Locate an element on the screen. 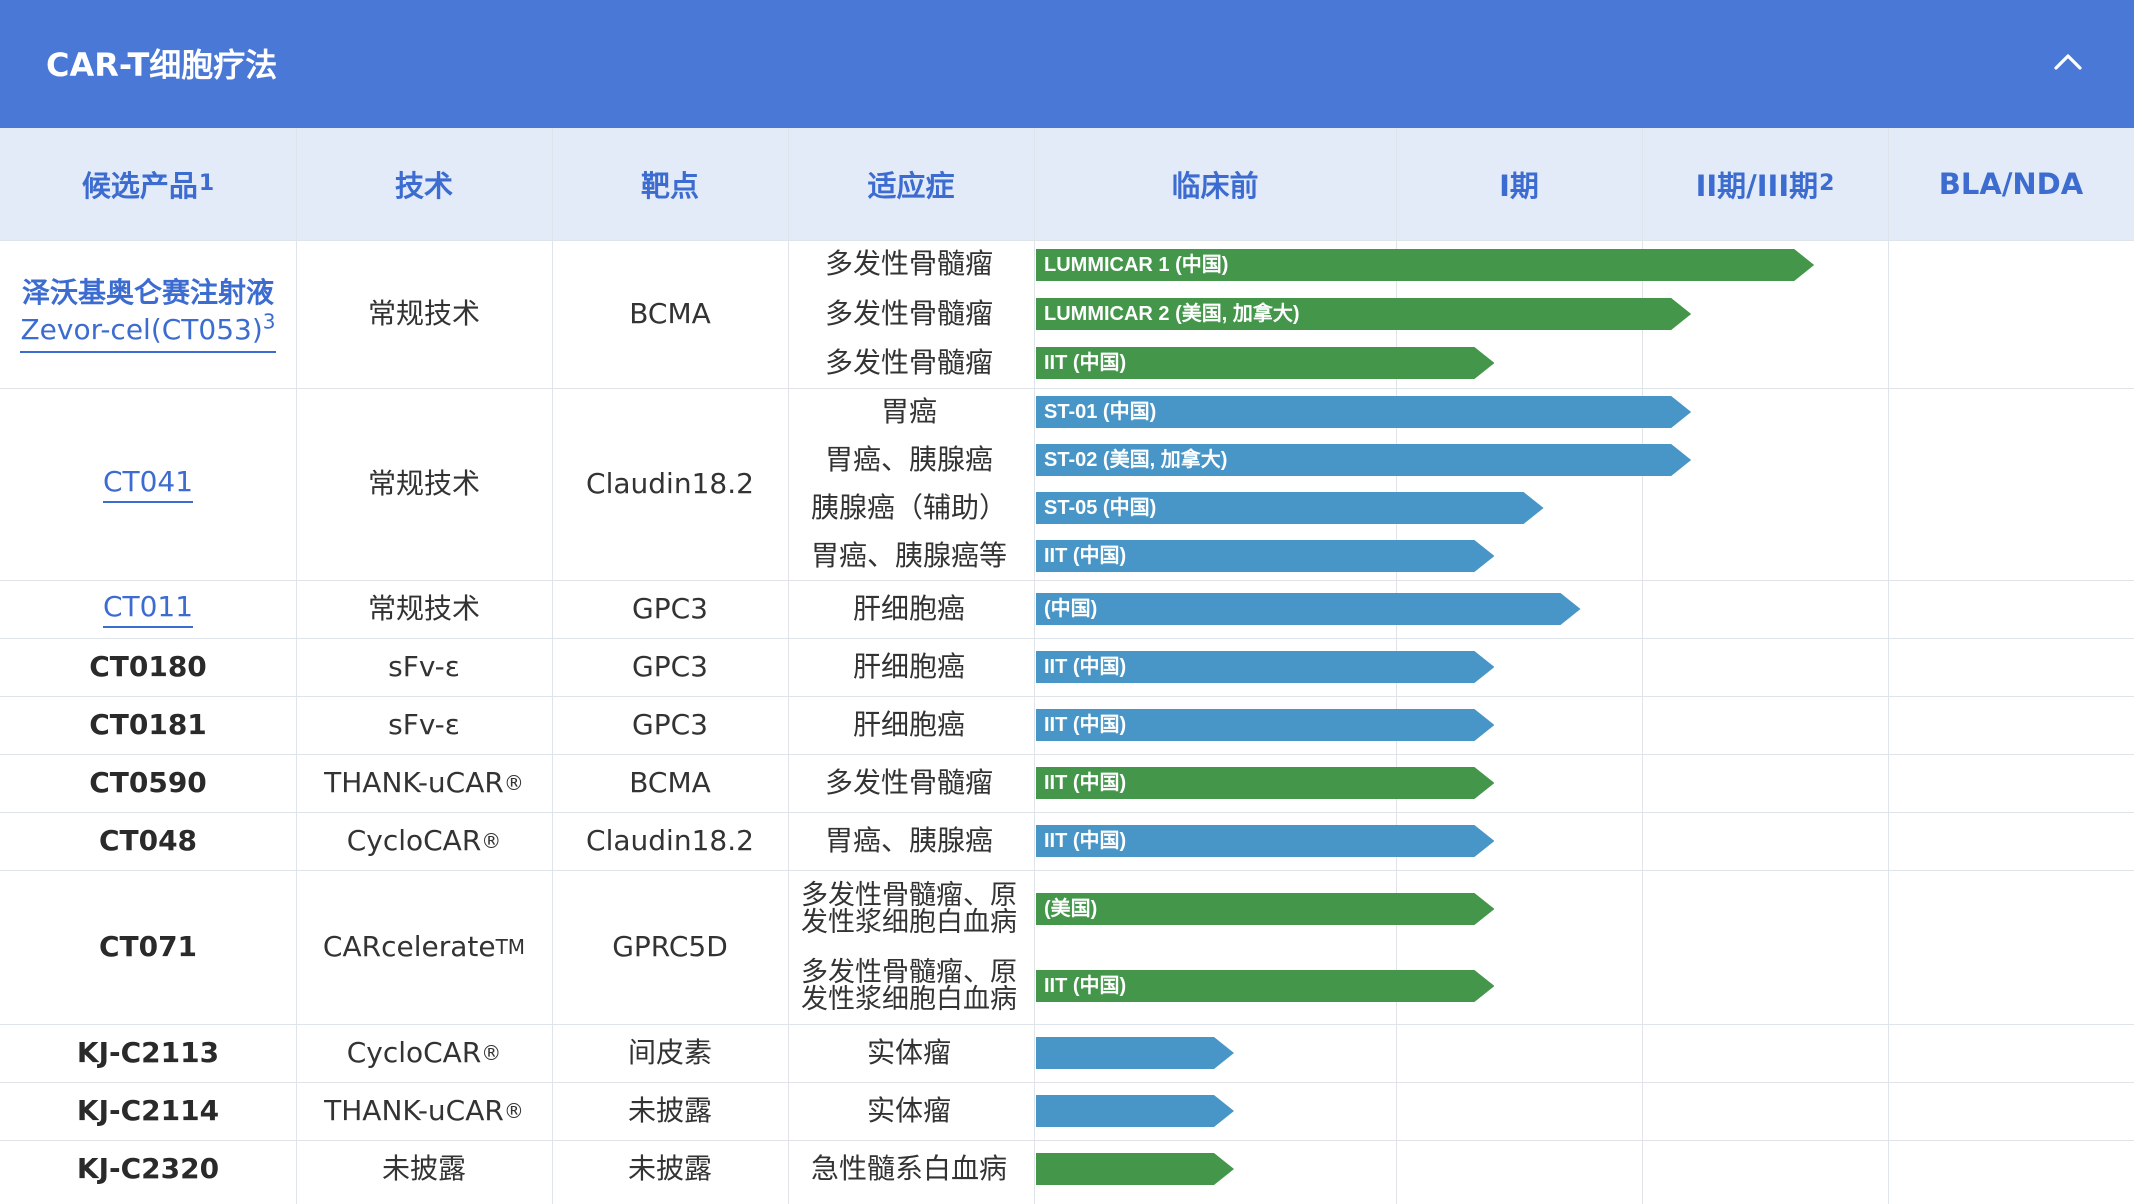  progress-bar: (中国) is located at coordinates (1308, 609).